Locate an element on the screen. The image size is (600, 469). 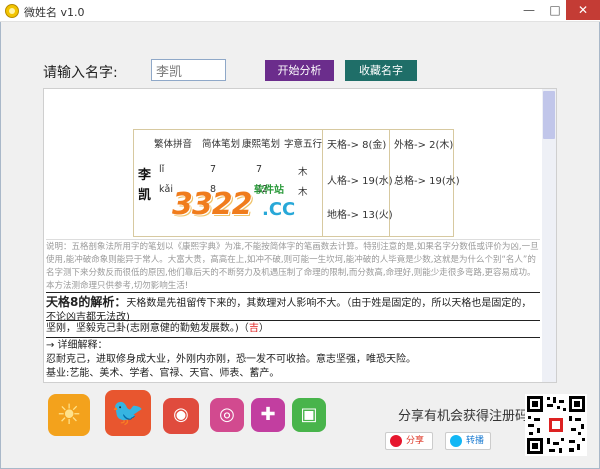
analysis-gua-end: ） is located at coordinates (263, 328).